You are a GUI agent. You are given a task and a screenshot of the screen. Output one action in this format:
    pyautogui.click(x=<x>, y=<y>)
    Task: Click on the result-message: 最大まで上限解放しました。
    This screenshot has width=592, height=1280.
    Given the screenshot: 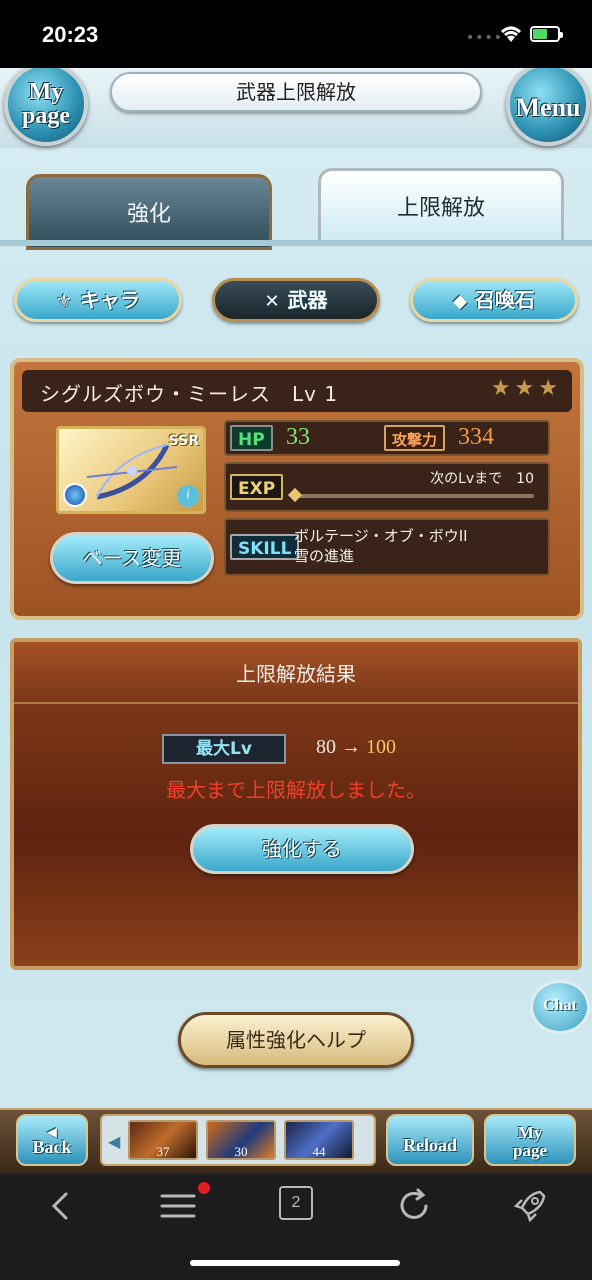 What is the action you would take?
    pyautogui.click(x=296, y=790)
    